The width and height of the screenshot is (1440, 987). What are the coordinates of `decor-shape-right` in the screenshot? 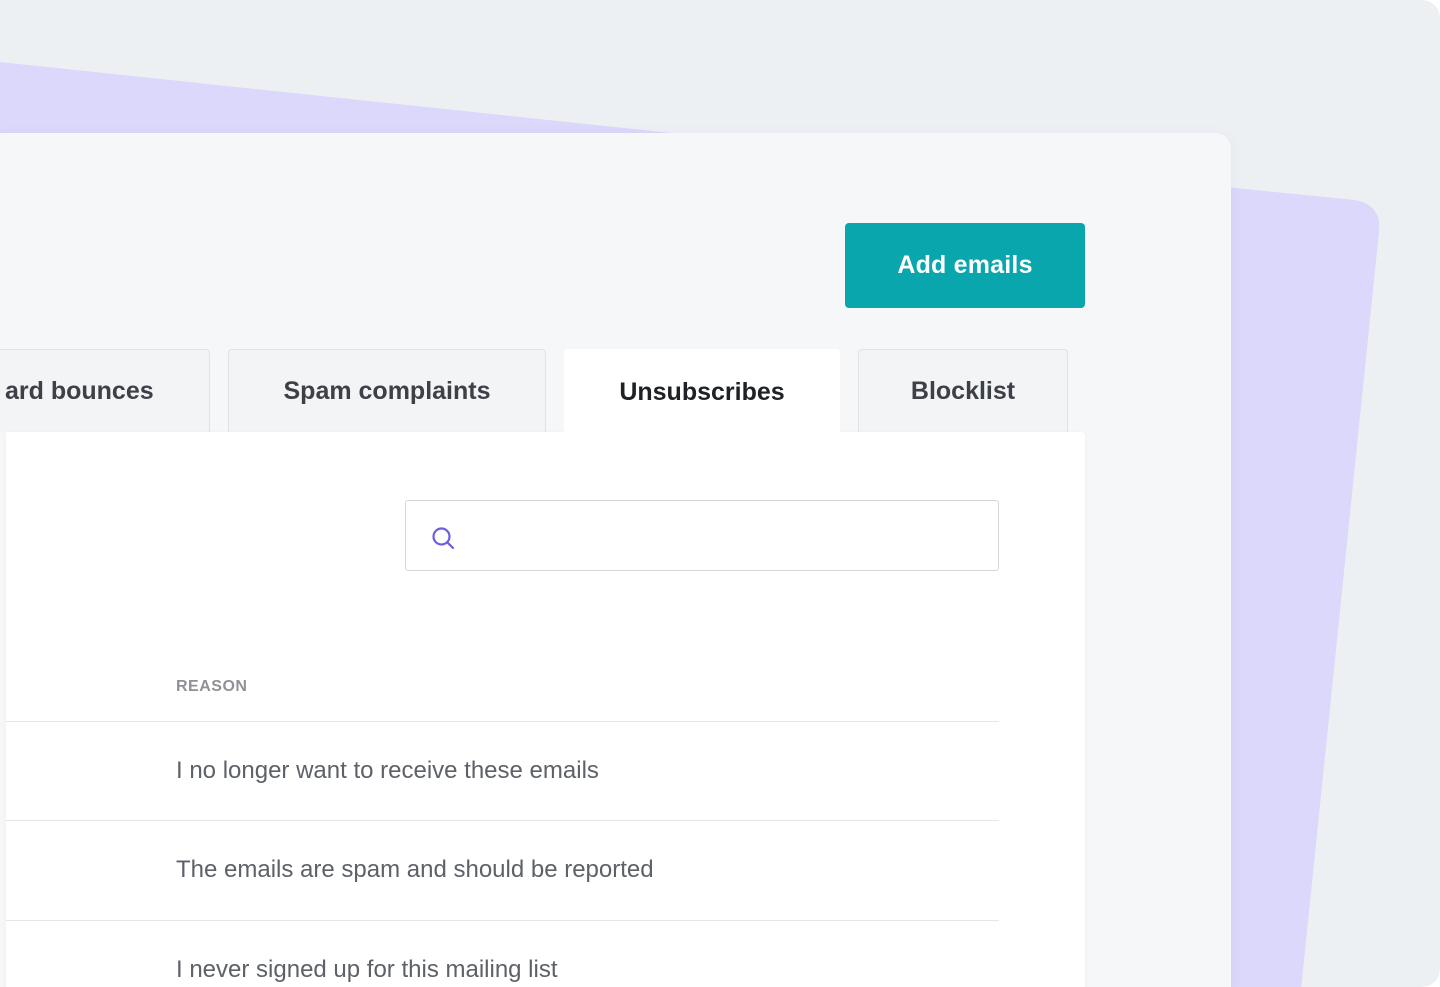 It's located at (1302, 587).